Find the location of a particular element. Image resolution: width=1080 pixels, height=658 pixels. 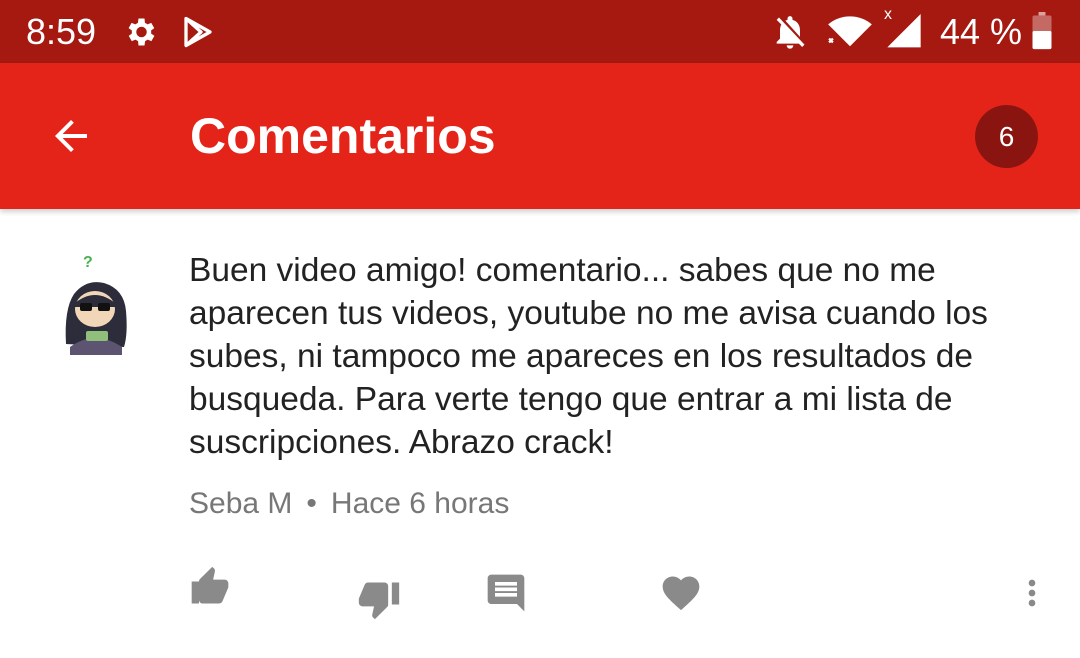

page-title: Comentarios is located at coordinates (343, 136).